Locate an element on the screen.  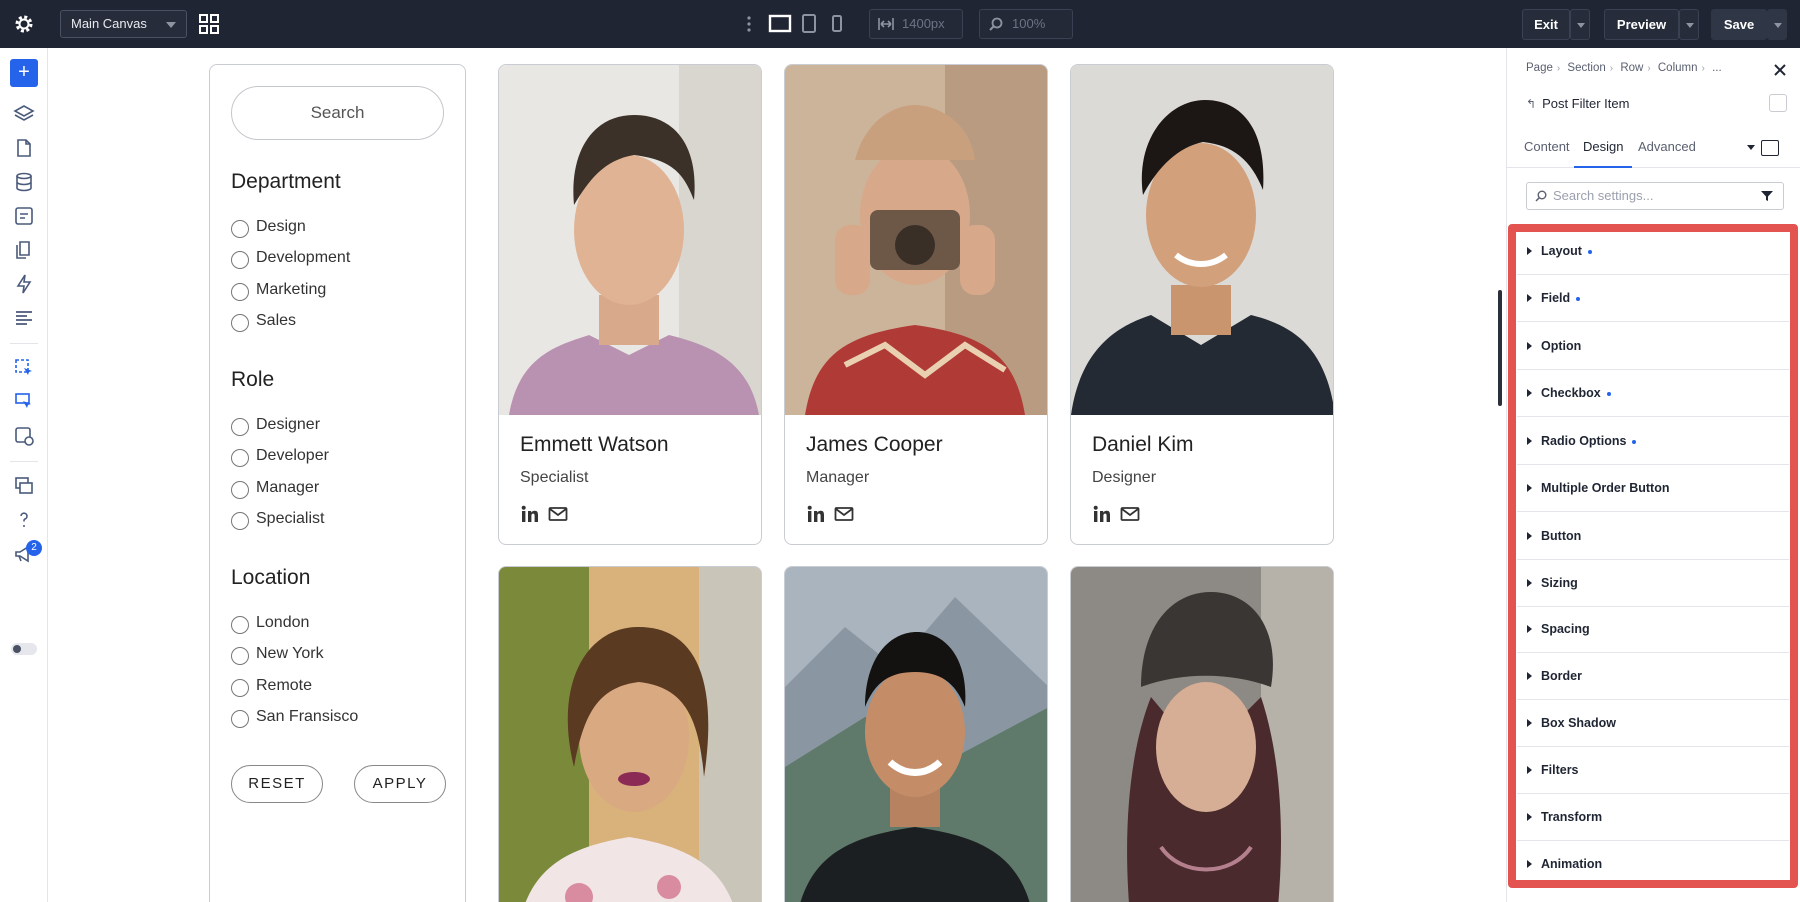
settings-group-layout: Layout is located at coordinates (1653, 251).